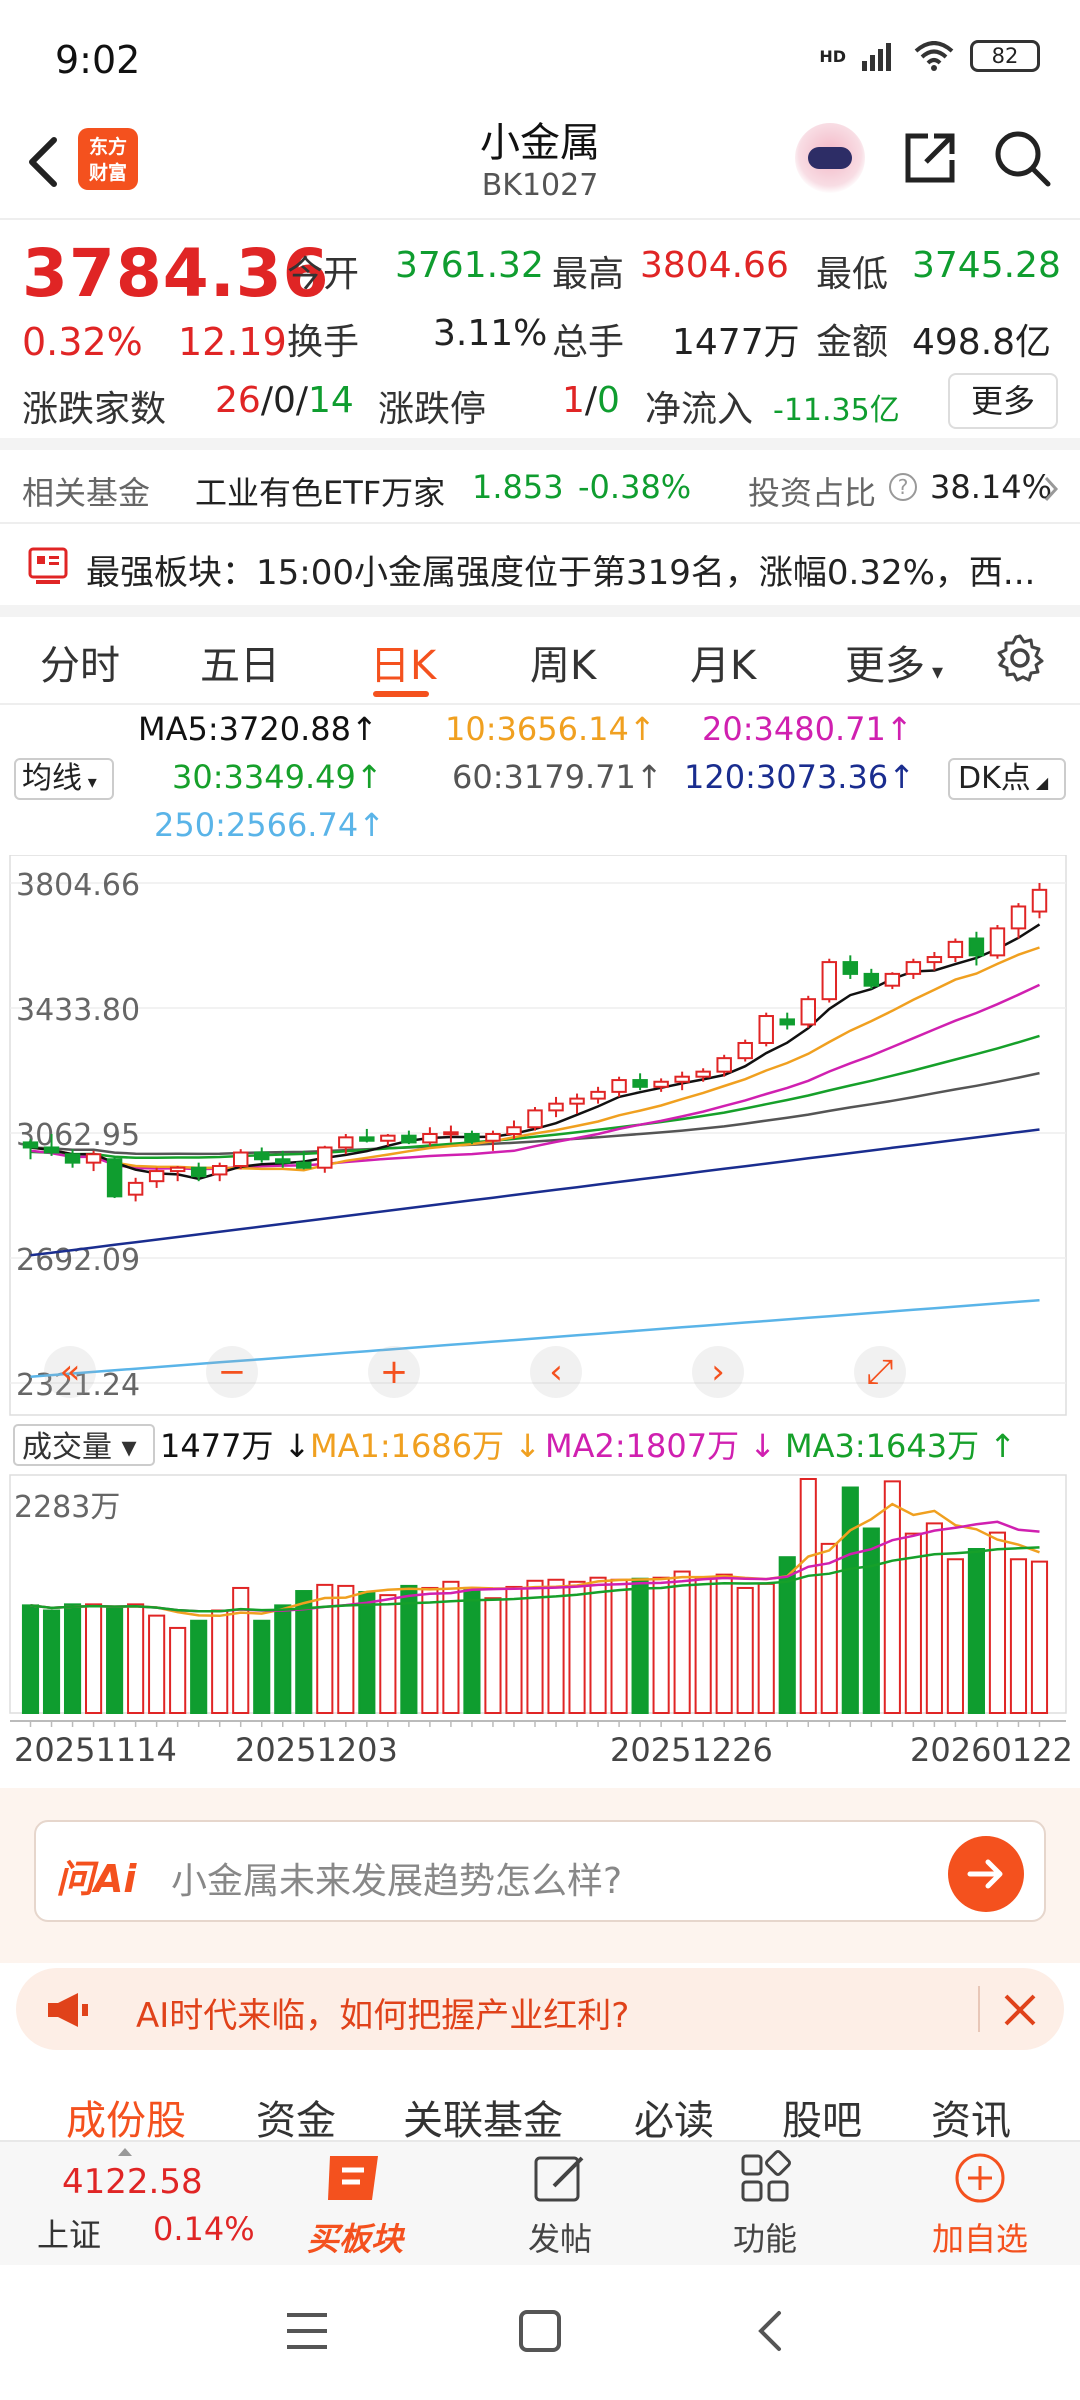 This screenshot has height=2400, width=1080. Describe the element at coordinates (307, 2331) in the screenshot. I see `menu-icon` at that location.